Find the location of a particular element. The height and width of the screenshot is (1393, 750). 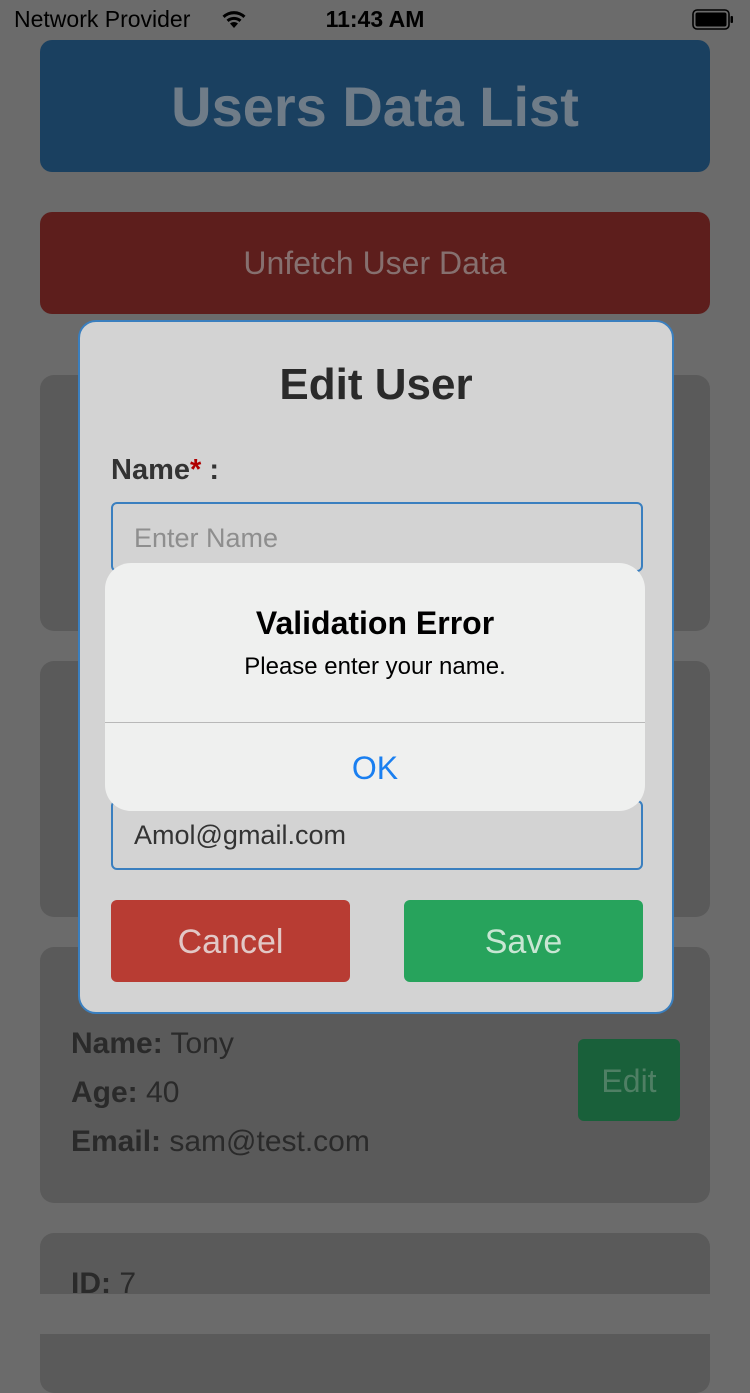

cancel-button-label: Cancel is located at coordinates (230, 942).